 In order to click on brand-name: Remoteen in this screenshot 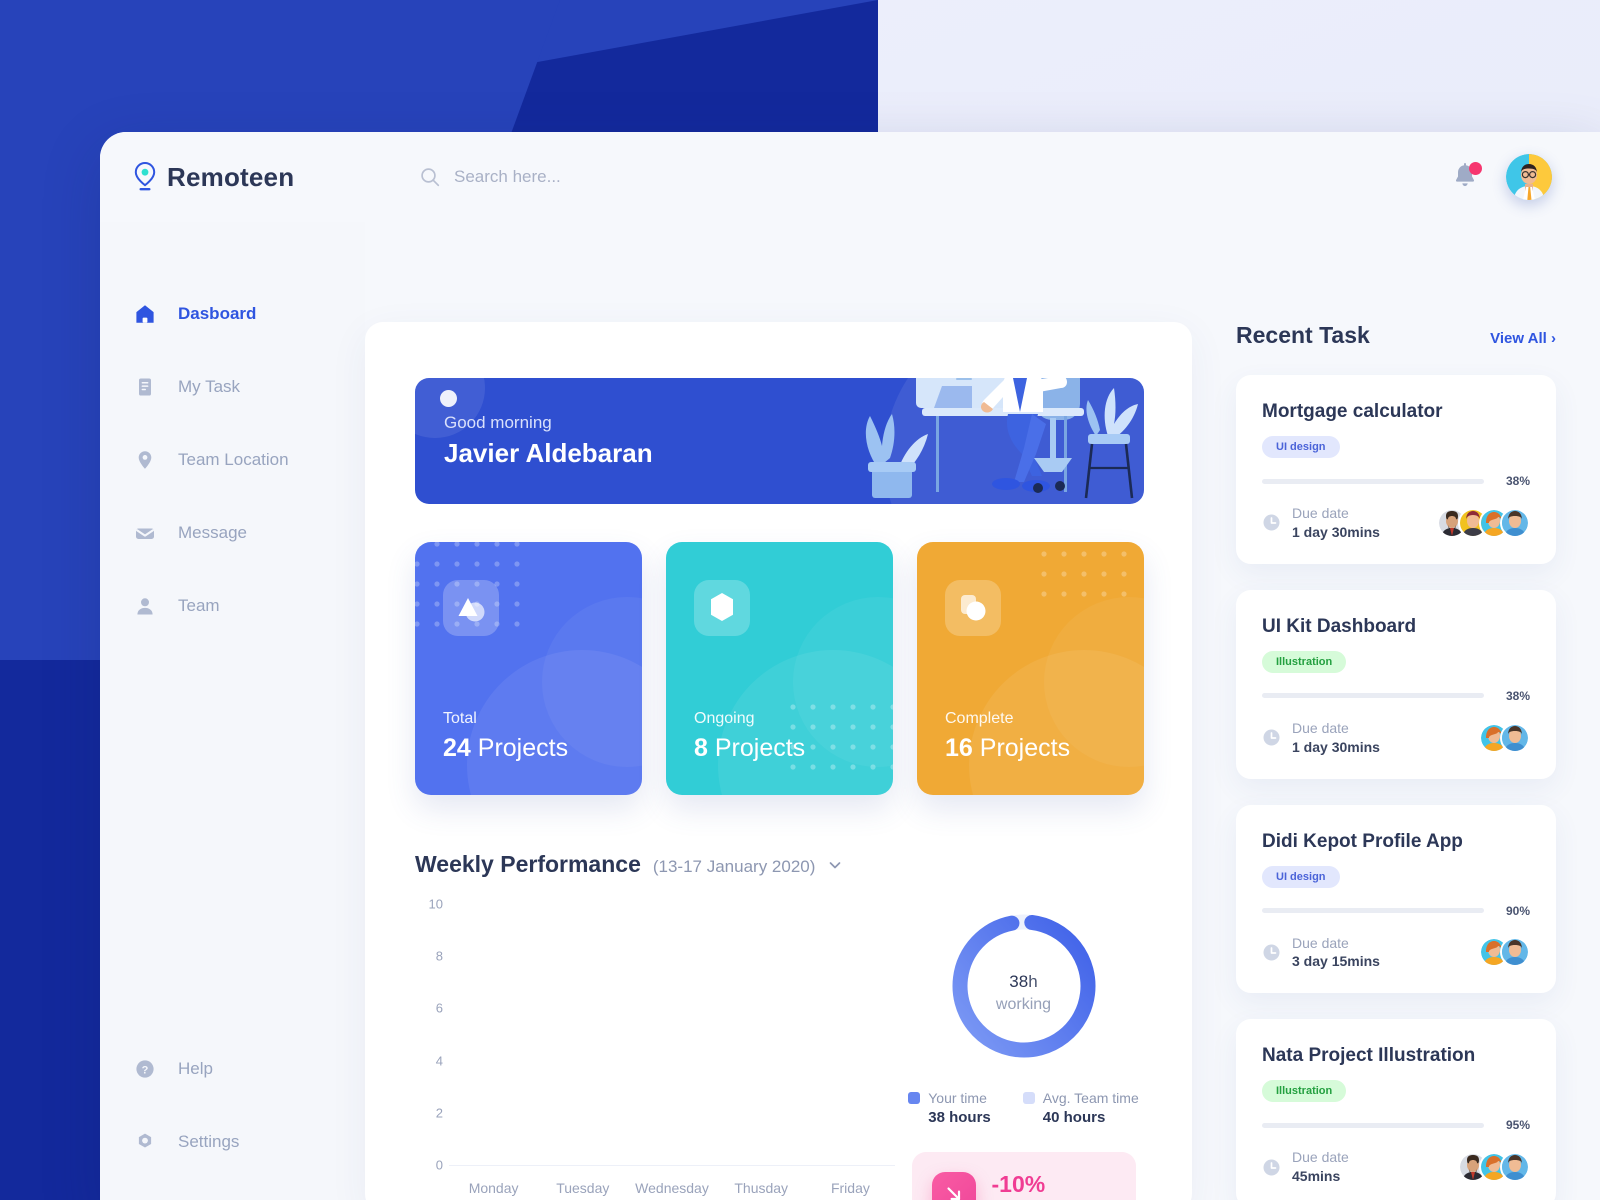, I will do `click(231, 176)`.